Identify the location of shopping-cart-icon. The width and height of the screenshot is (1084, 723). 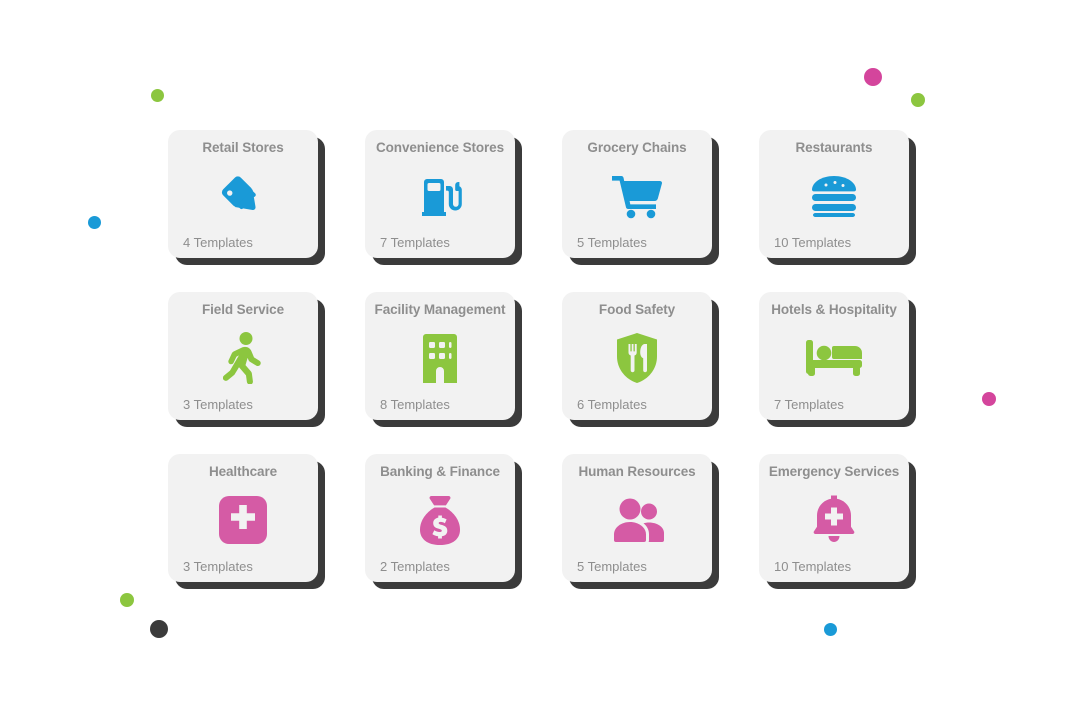
(637, 195).